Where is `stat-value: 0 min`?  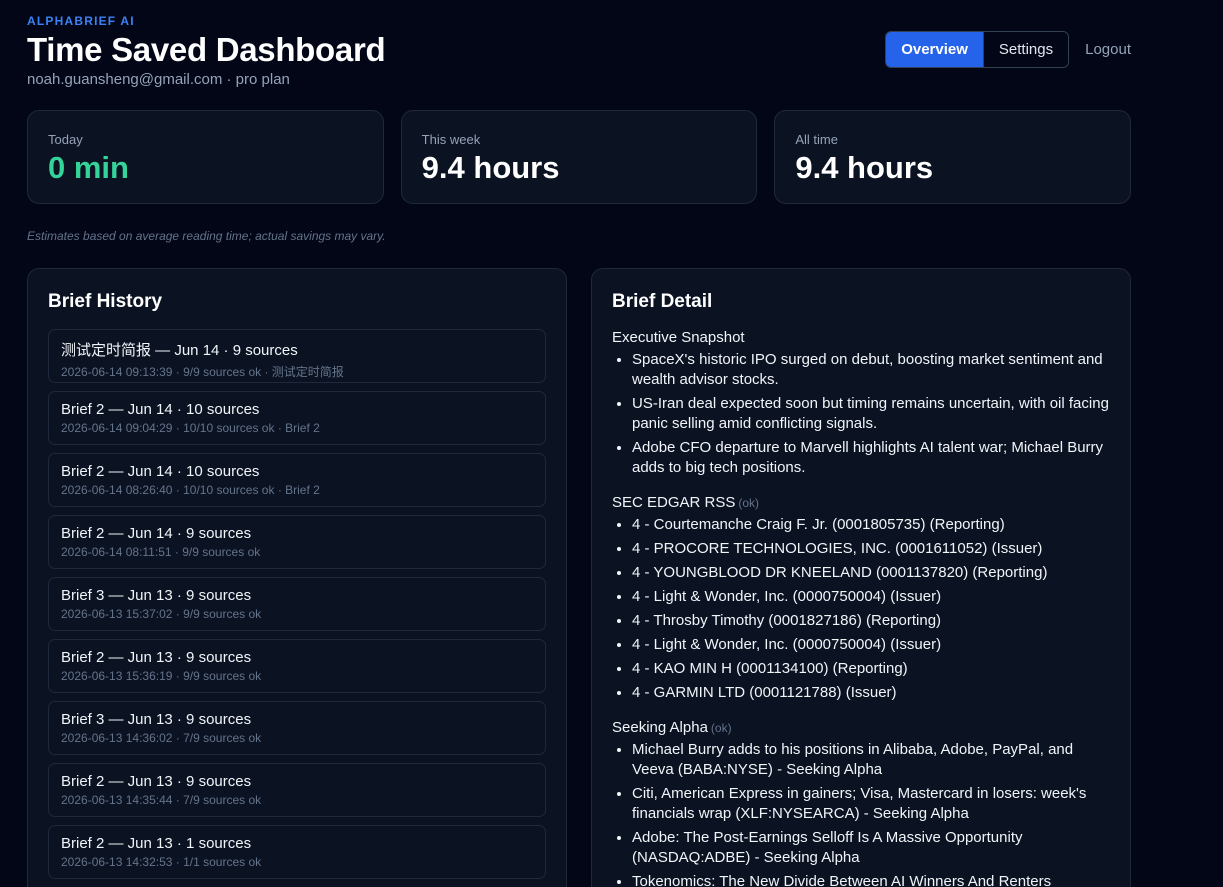
stat-value: 0 min is located at coordinates (88, 167).